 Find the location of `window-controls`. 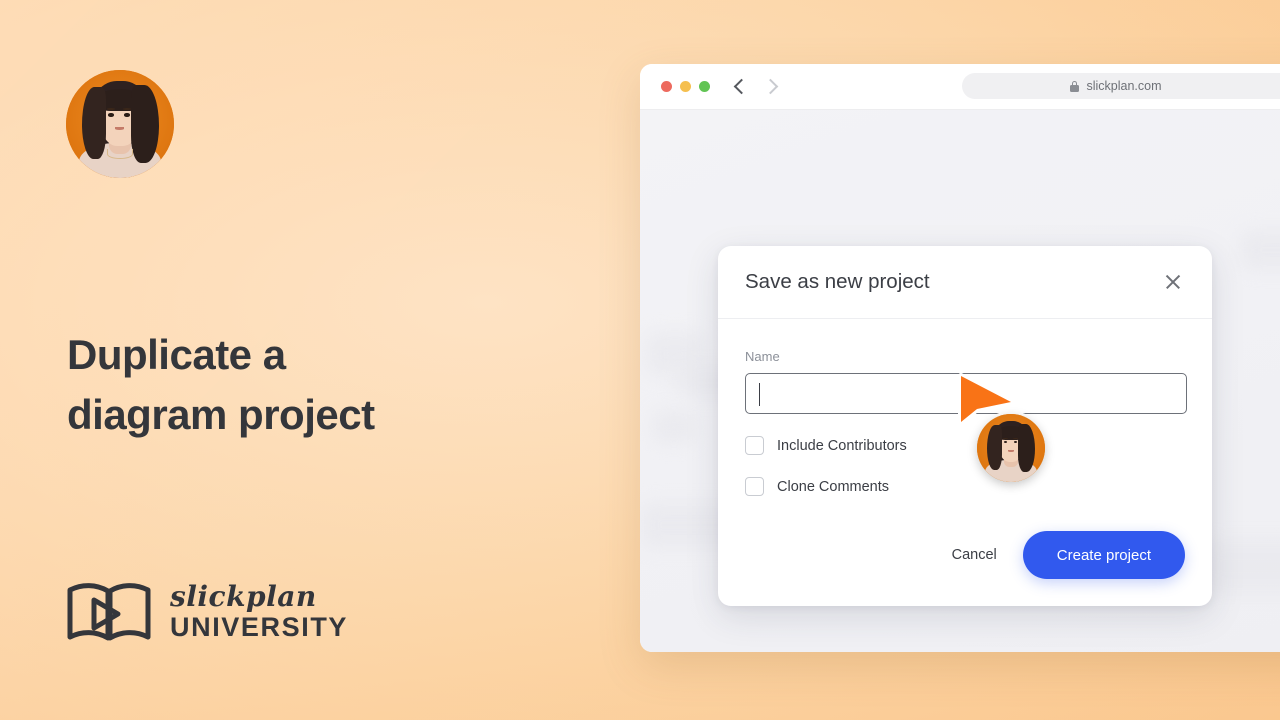

window-controls is located at coordinates (685, 86).